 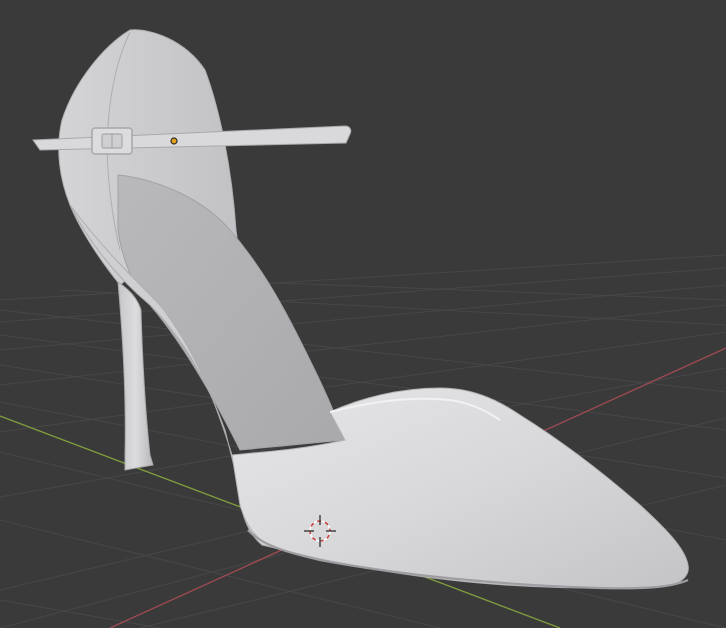 What do you see at coordinates (135, 376) in the screenshot?
I see `shoe-stiletto-heel` at bounding box center [135, 376].